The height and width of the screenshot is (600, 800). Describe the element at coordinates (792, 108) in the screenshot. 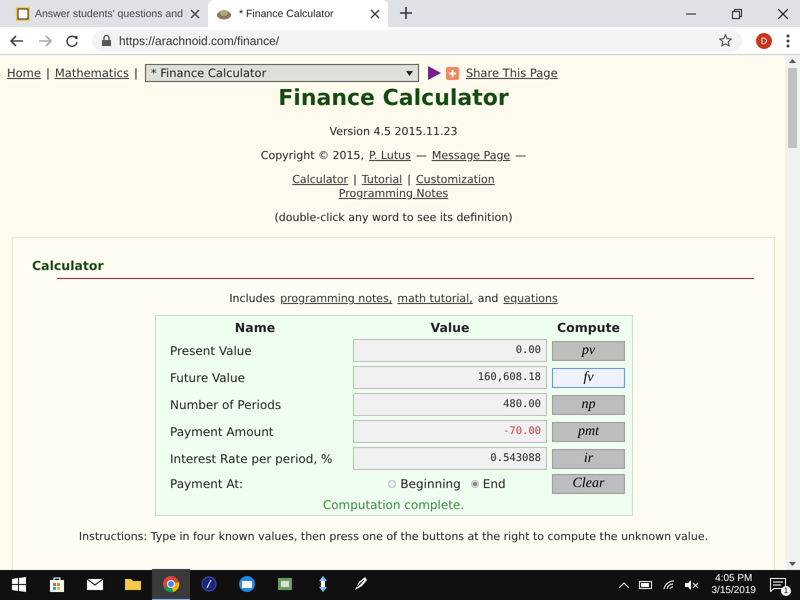

I see `scrollbar-thumb` at that location.